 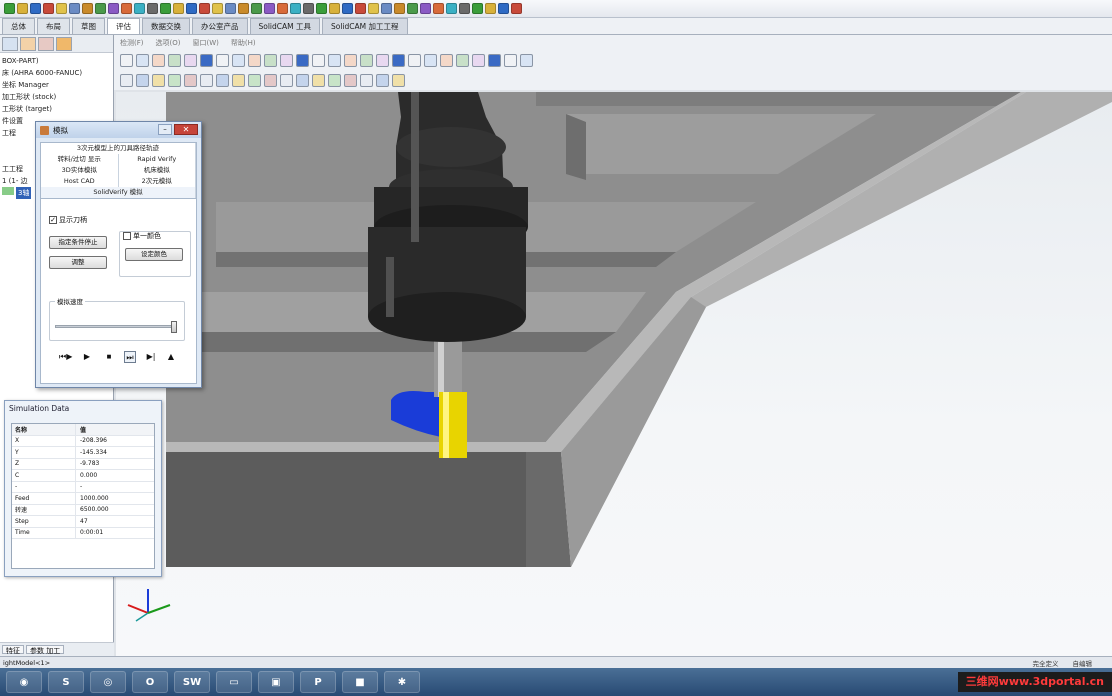 What do you see at coordinates (192, 682) in the screenshot?
I see `solidworks-icon: SW` at bounding box center [192, 682].